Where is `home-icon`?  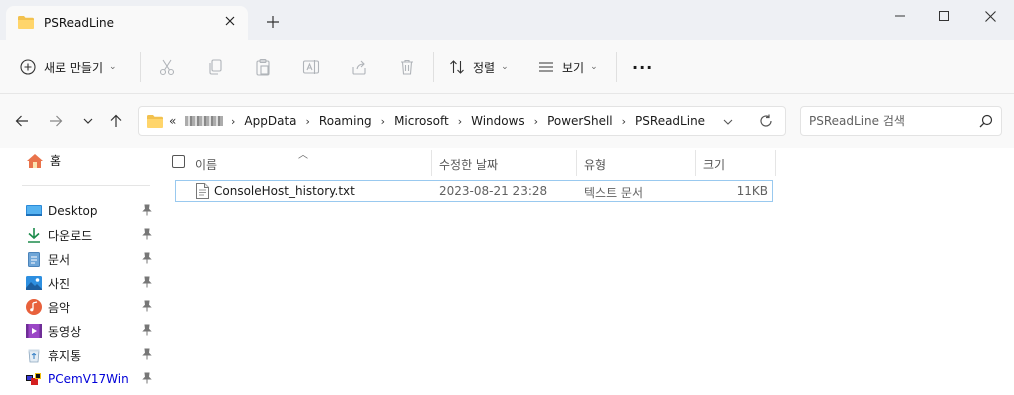
home-icon is located at coordinates (35, 160).